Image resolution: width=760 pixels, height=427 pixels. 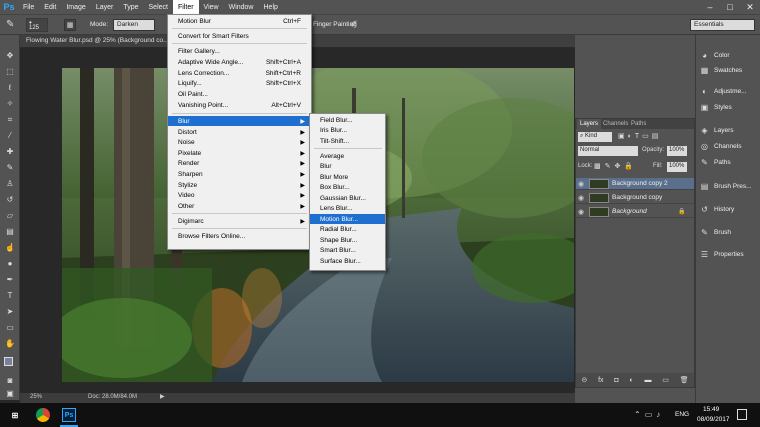 What do you see at coordinates (239, 83) in the screenshot?
I see `menu-liquify: Liquify... Shift+Ctrl+X` at bounding box center [239, 83].